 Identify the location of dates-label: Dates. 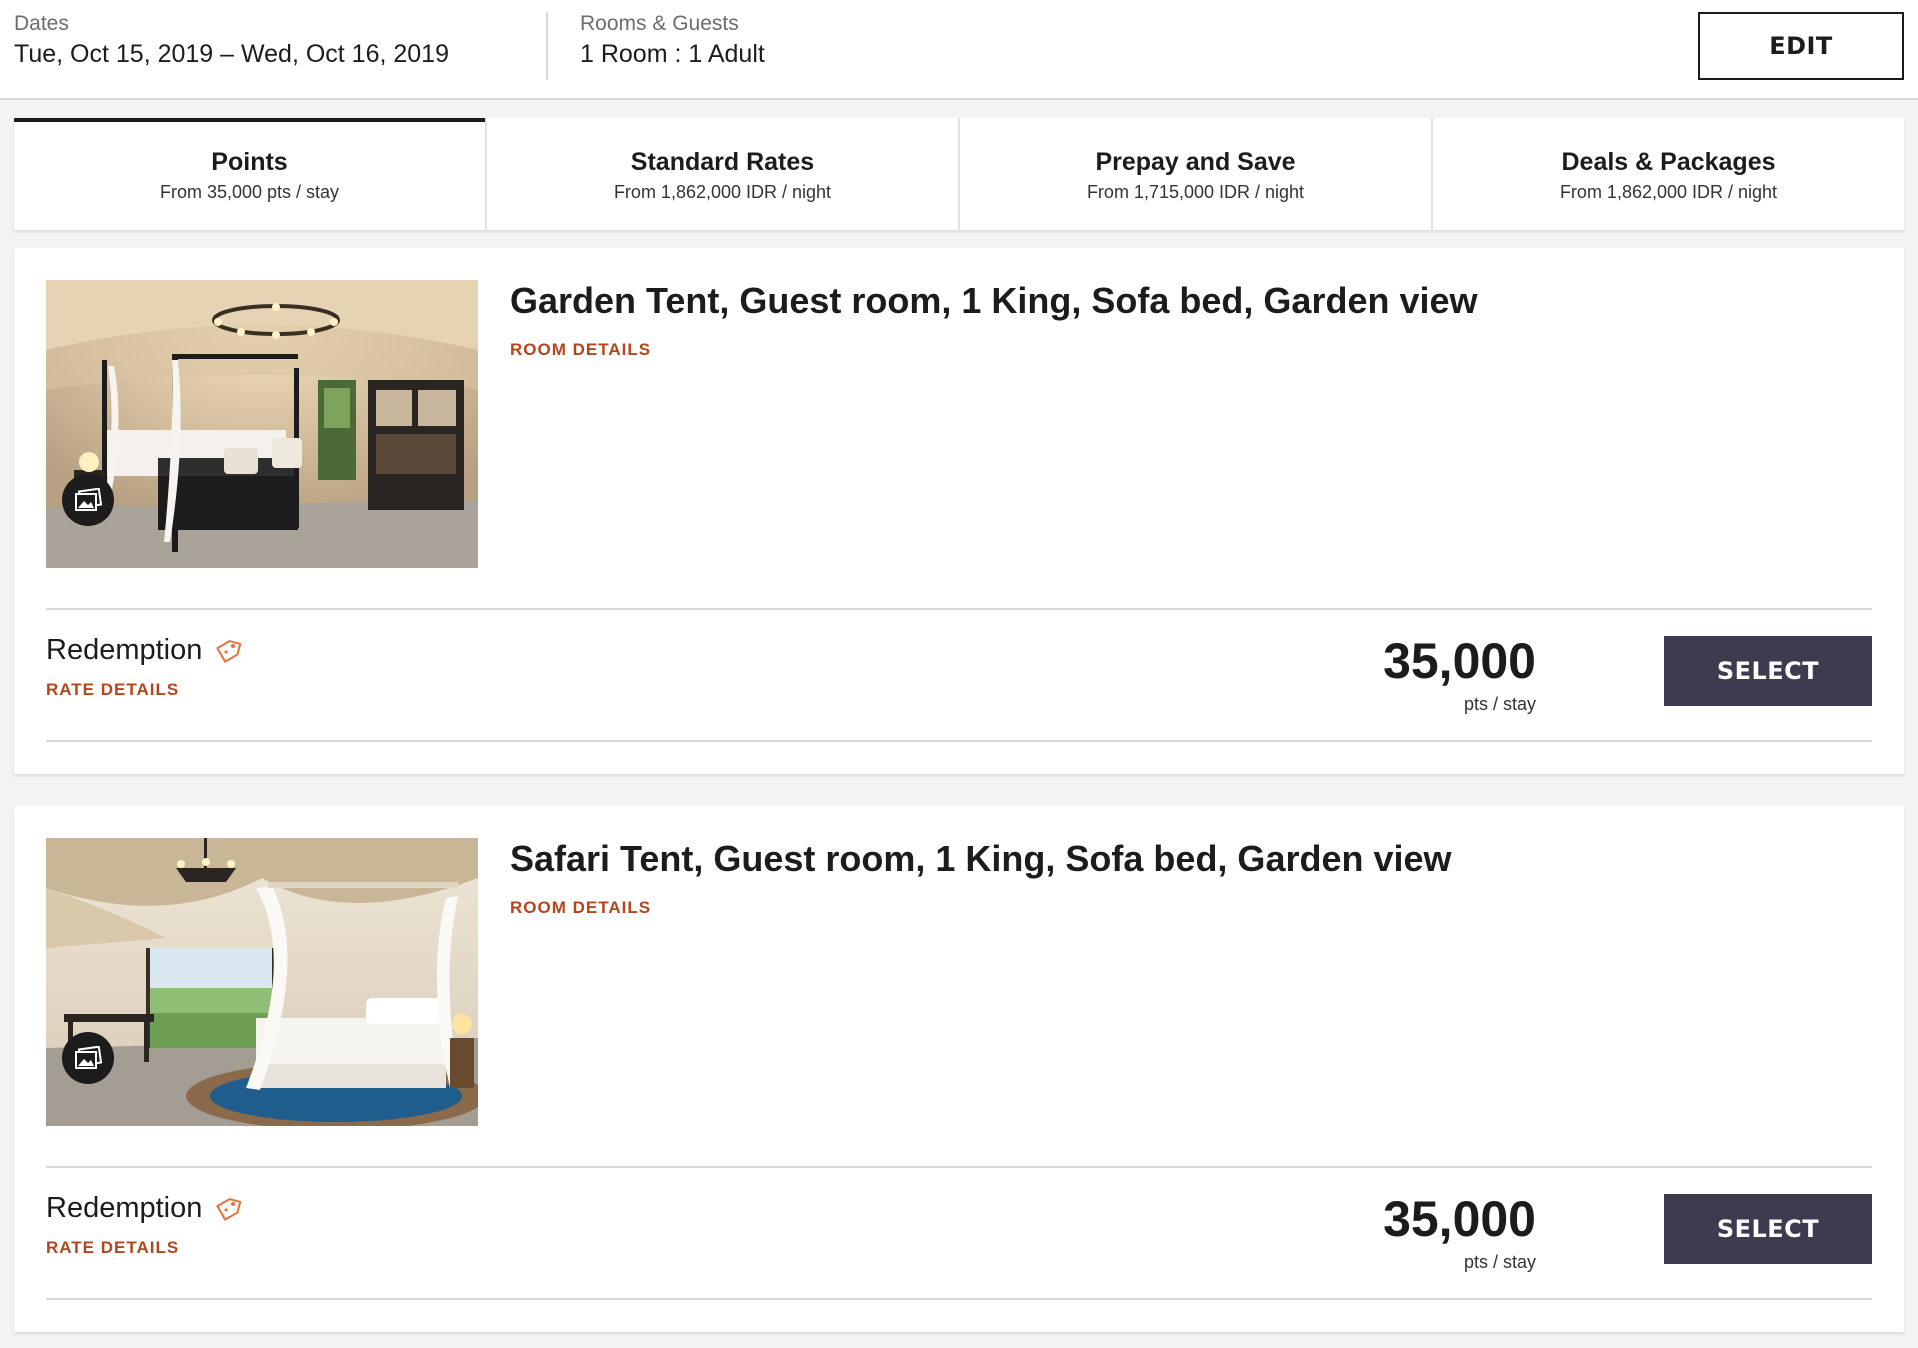
(41, 23).